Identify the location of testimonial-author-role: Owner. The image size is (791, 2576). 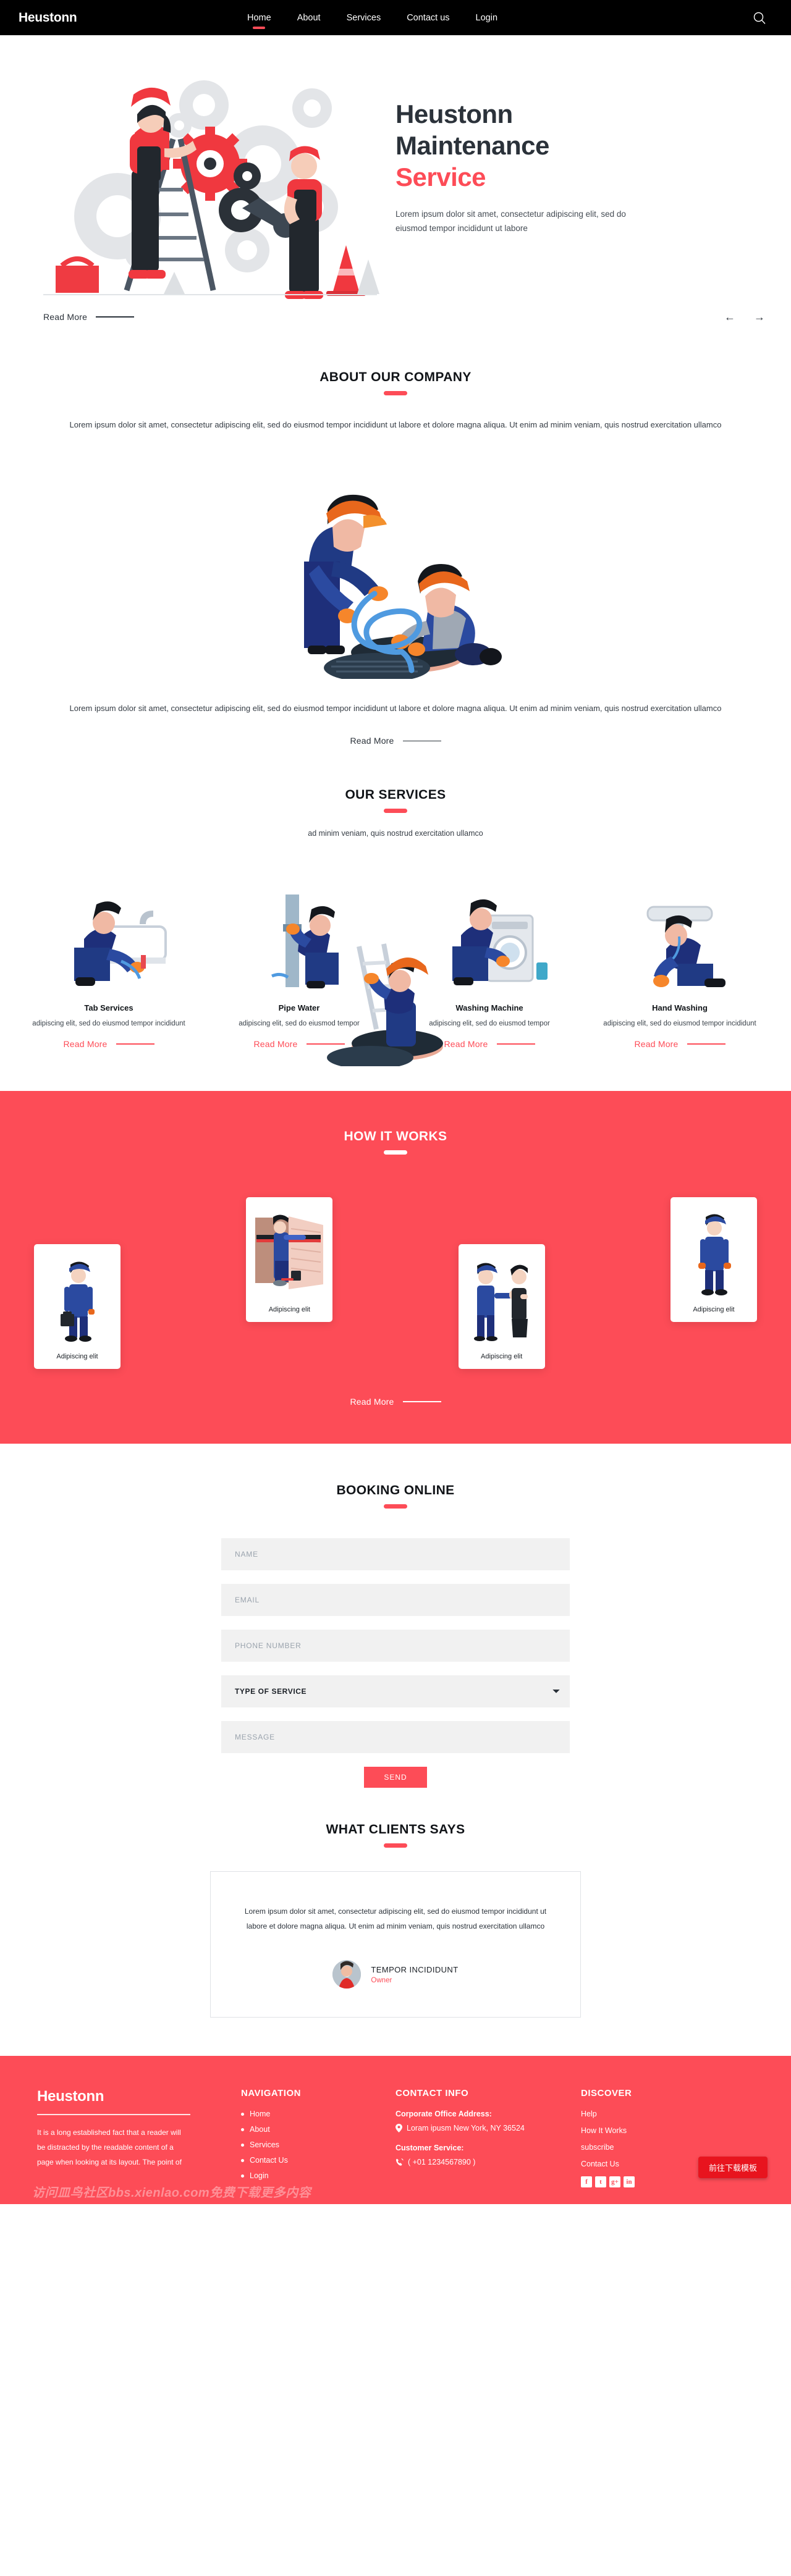
(381, 1980).